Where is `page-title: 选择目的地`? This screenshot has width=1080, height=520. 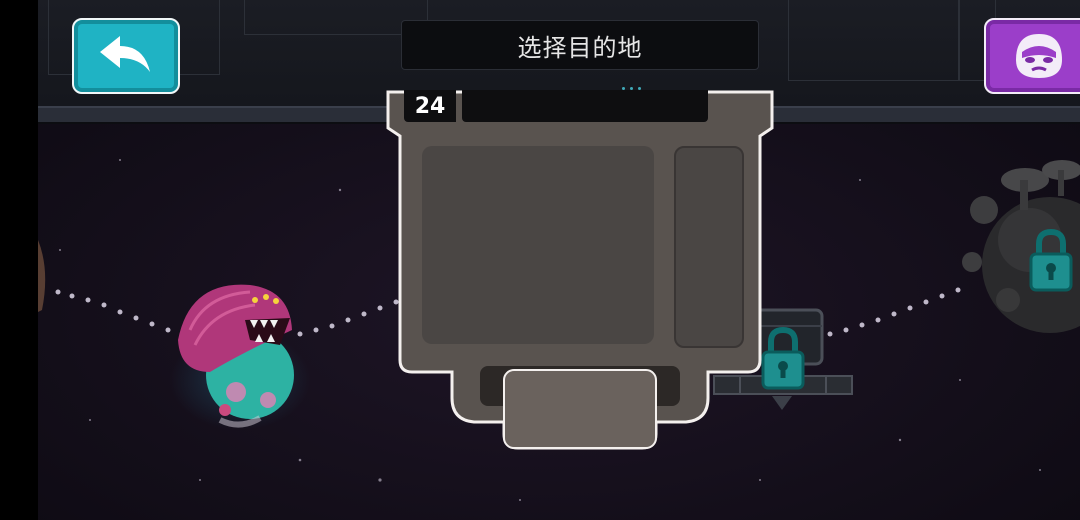
page-title: 选择目的地 is located at coordinates (580, 45).